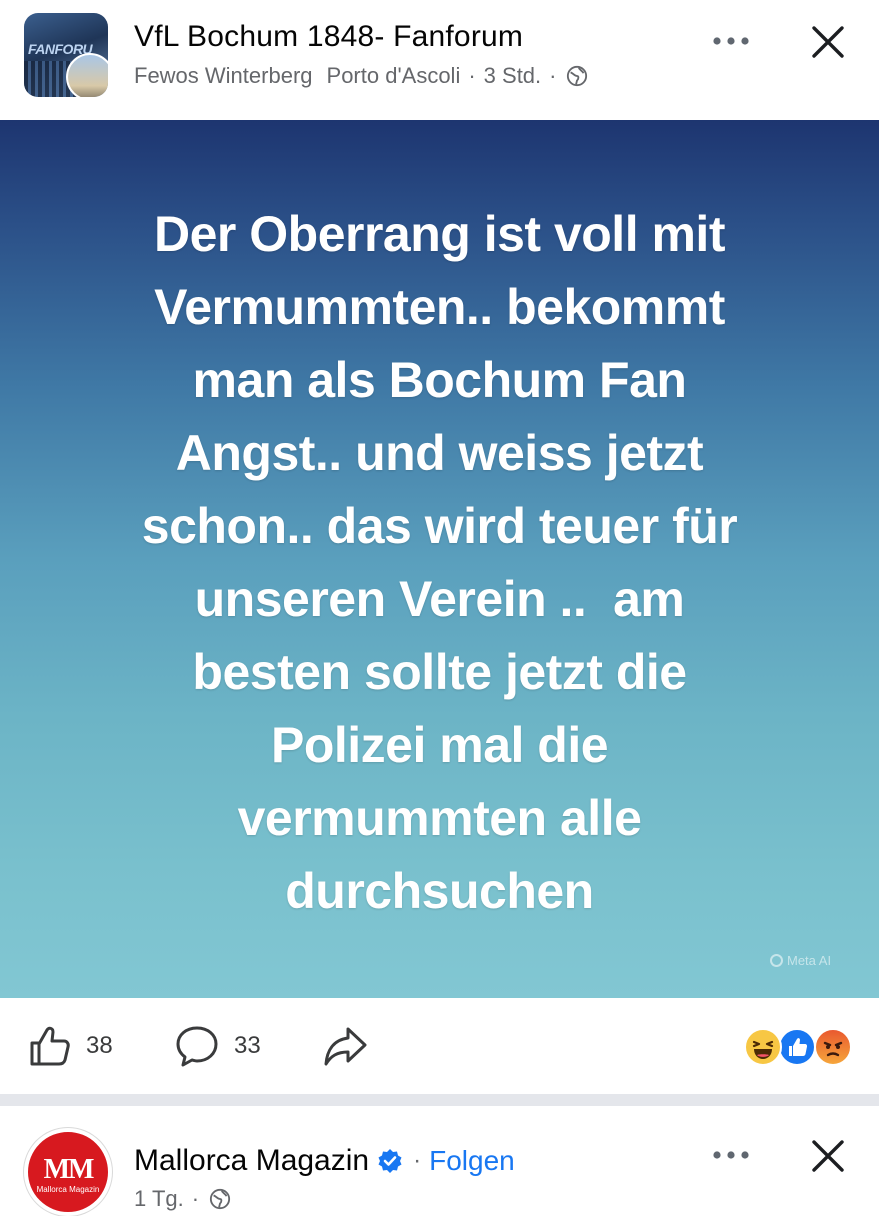 Image resolution: width=879 pixels, height=1216 pixels. What do you see at coordinates (439, 234) in the screenshot?
I see `text-line: Der Oberrang ist voll mit` at bounding box center [439, 234].